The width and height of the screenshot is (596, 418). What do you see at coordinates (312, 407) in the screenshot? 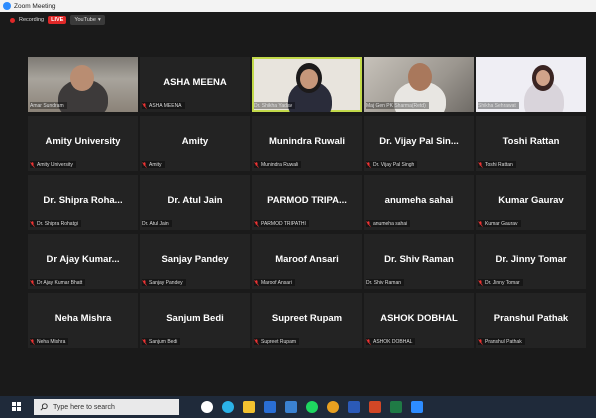
I see `spotify-icon` at bounding box center [312, 407].